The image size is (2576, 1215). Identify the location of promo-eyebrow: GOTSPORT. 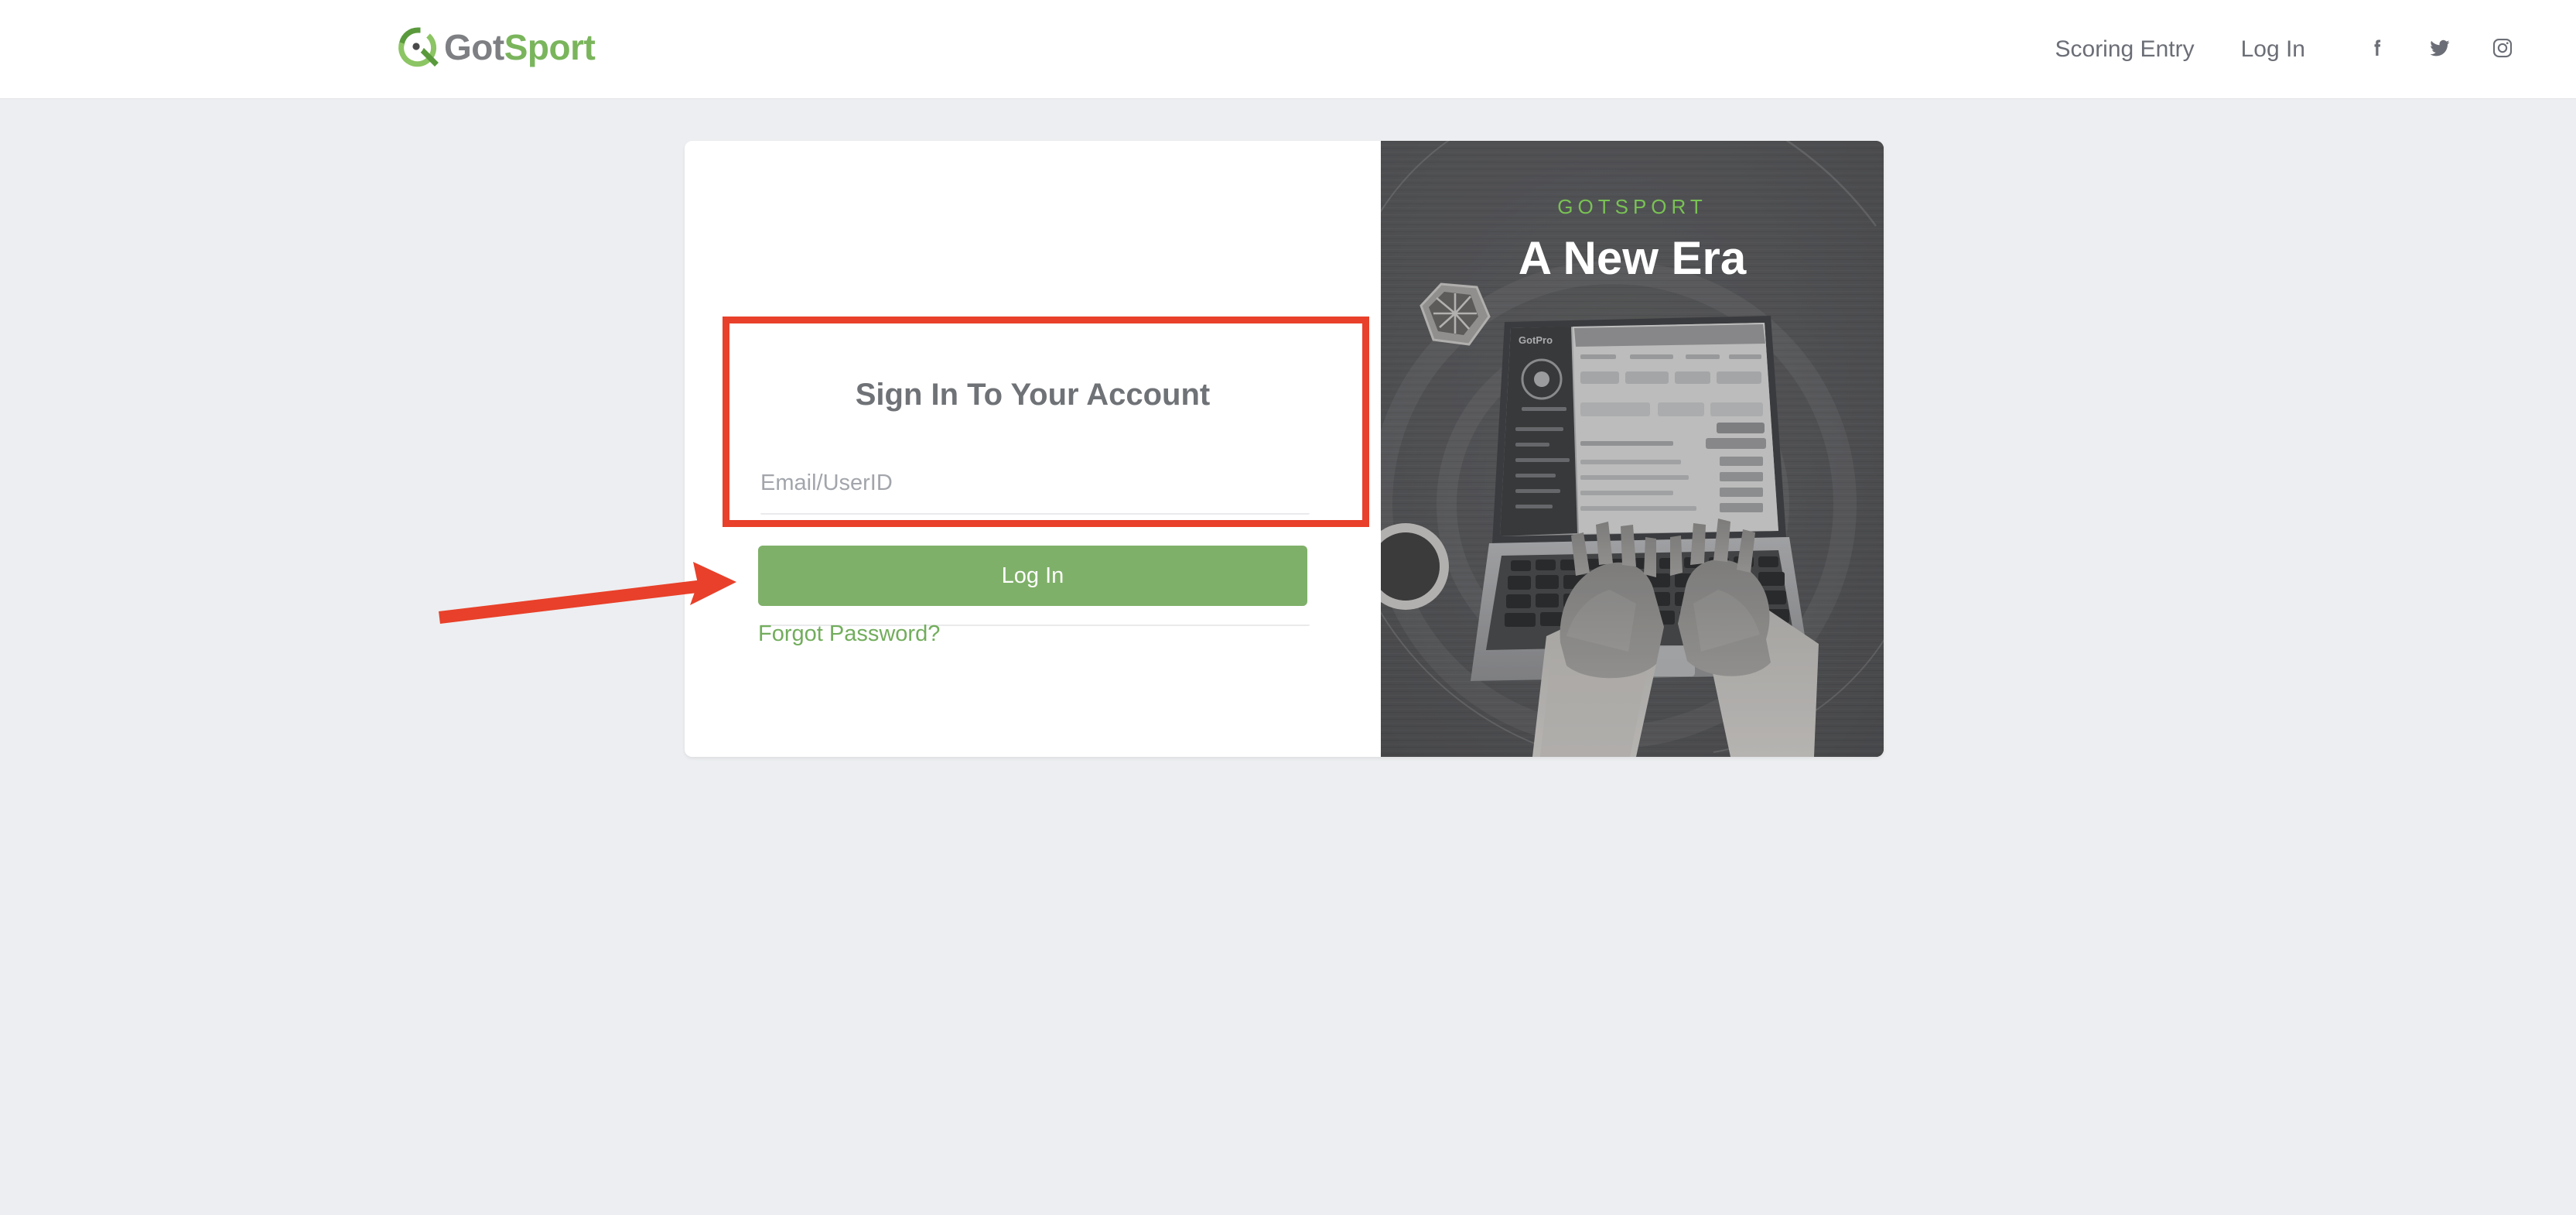
(1632, 207).